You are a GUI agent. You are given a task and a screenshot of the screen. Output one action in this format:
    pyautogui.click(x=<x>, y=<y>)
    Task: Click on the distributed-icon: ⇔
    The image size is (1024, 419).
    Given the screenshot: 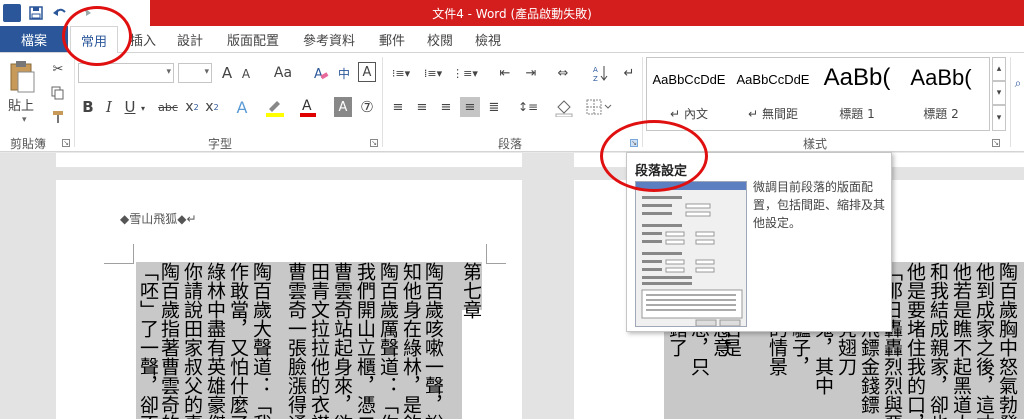 What is the action you would take?
    pyautogui.click(x=563, y=73)
    